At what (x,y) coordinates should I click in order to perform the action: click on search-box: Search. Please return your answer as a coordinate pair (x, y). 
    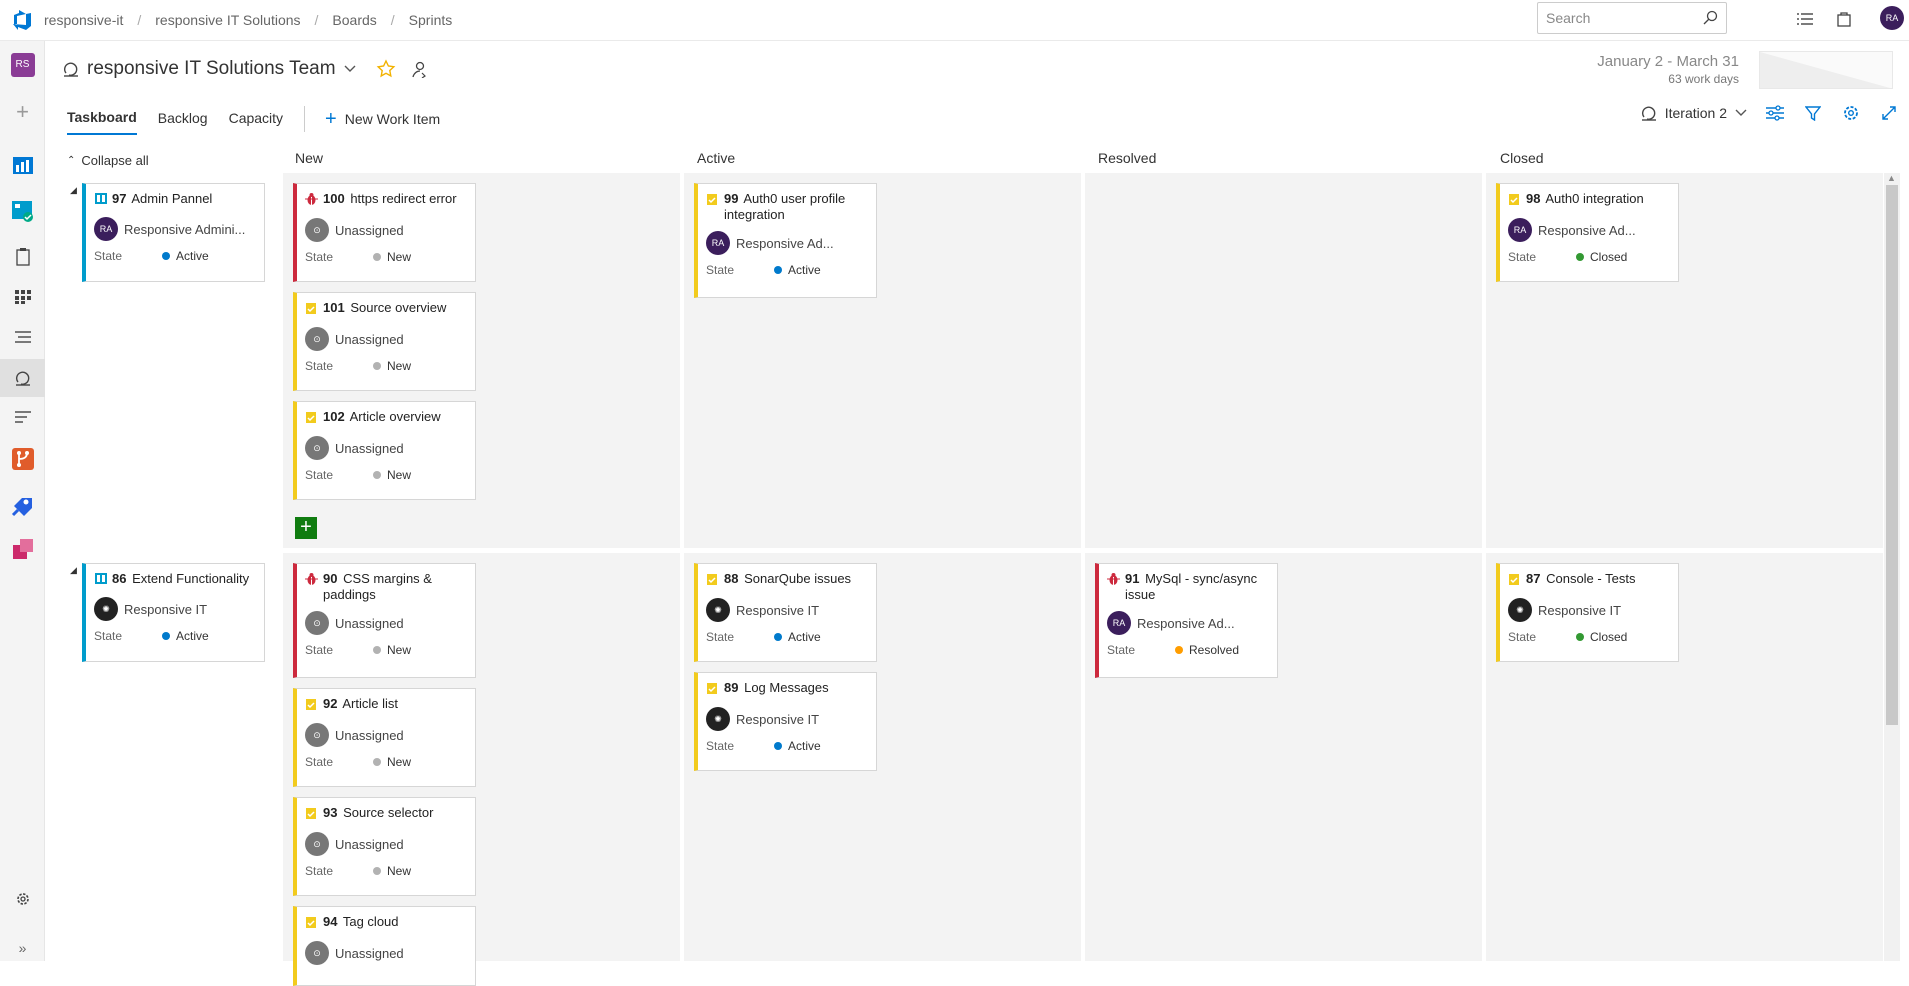
    Looking at the image, I should click on (1632, 18).